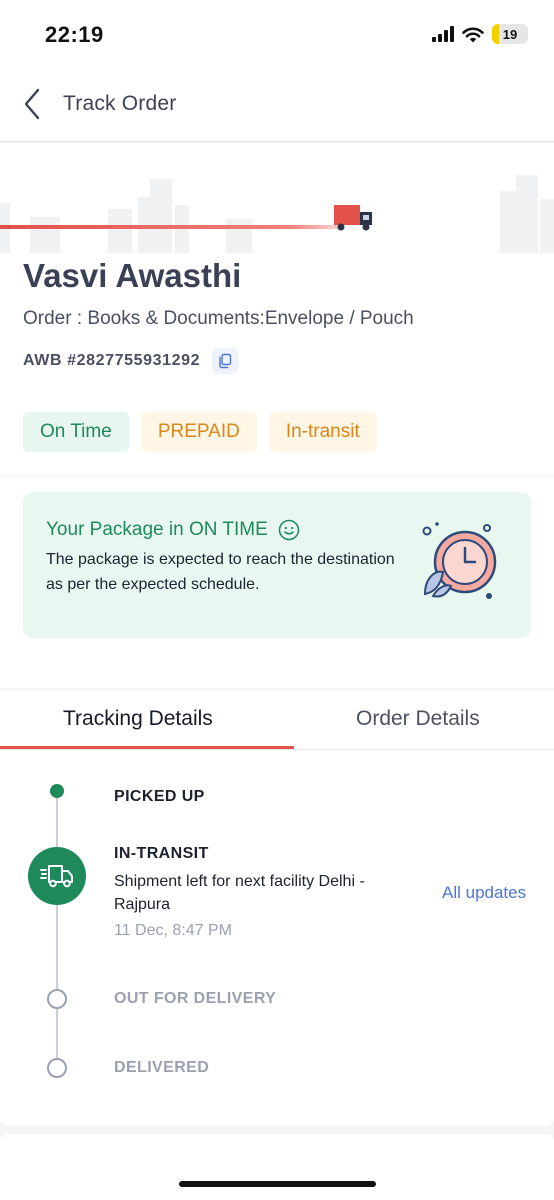 The width and height of the screenshot is (554, 1200). I want to click on step-picked-up: PICKED UP, so click(159, 796).